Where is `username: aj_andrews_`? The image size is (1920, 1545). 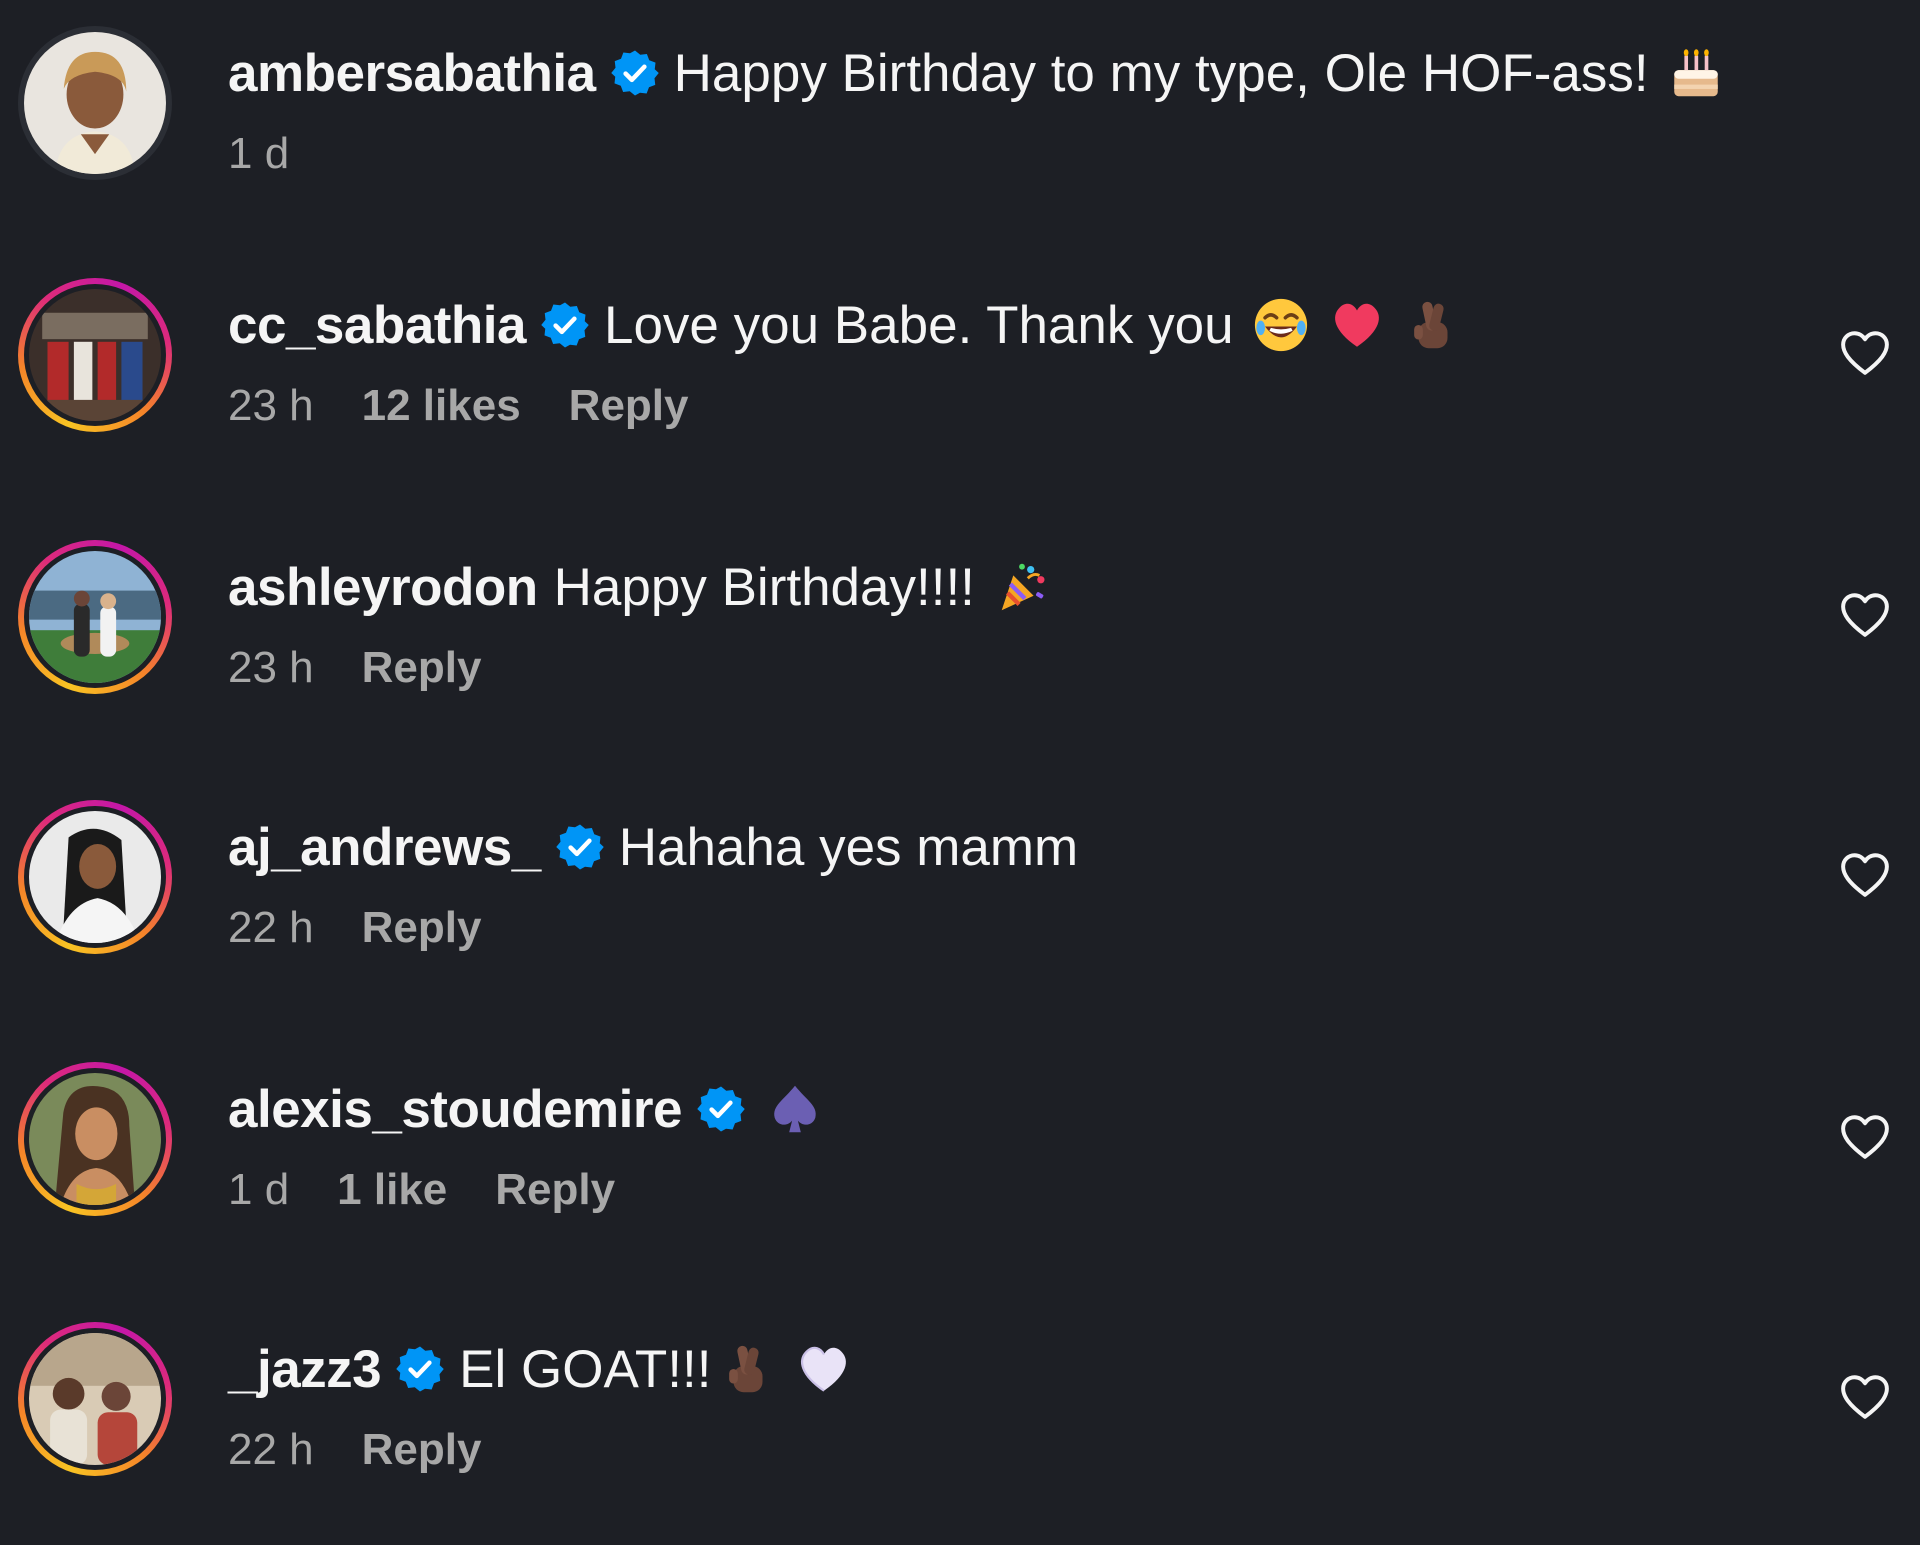
username: aj_andrews_ is located at coordinates (384, 847).